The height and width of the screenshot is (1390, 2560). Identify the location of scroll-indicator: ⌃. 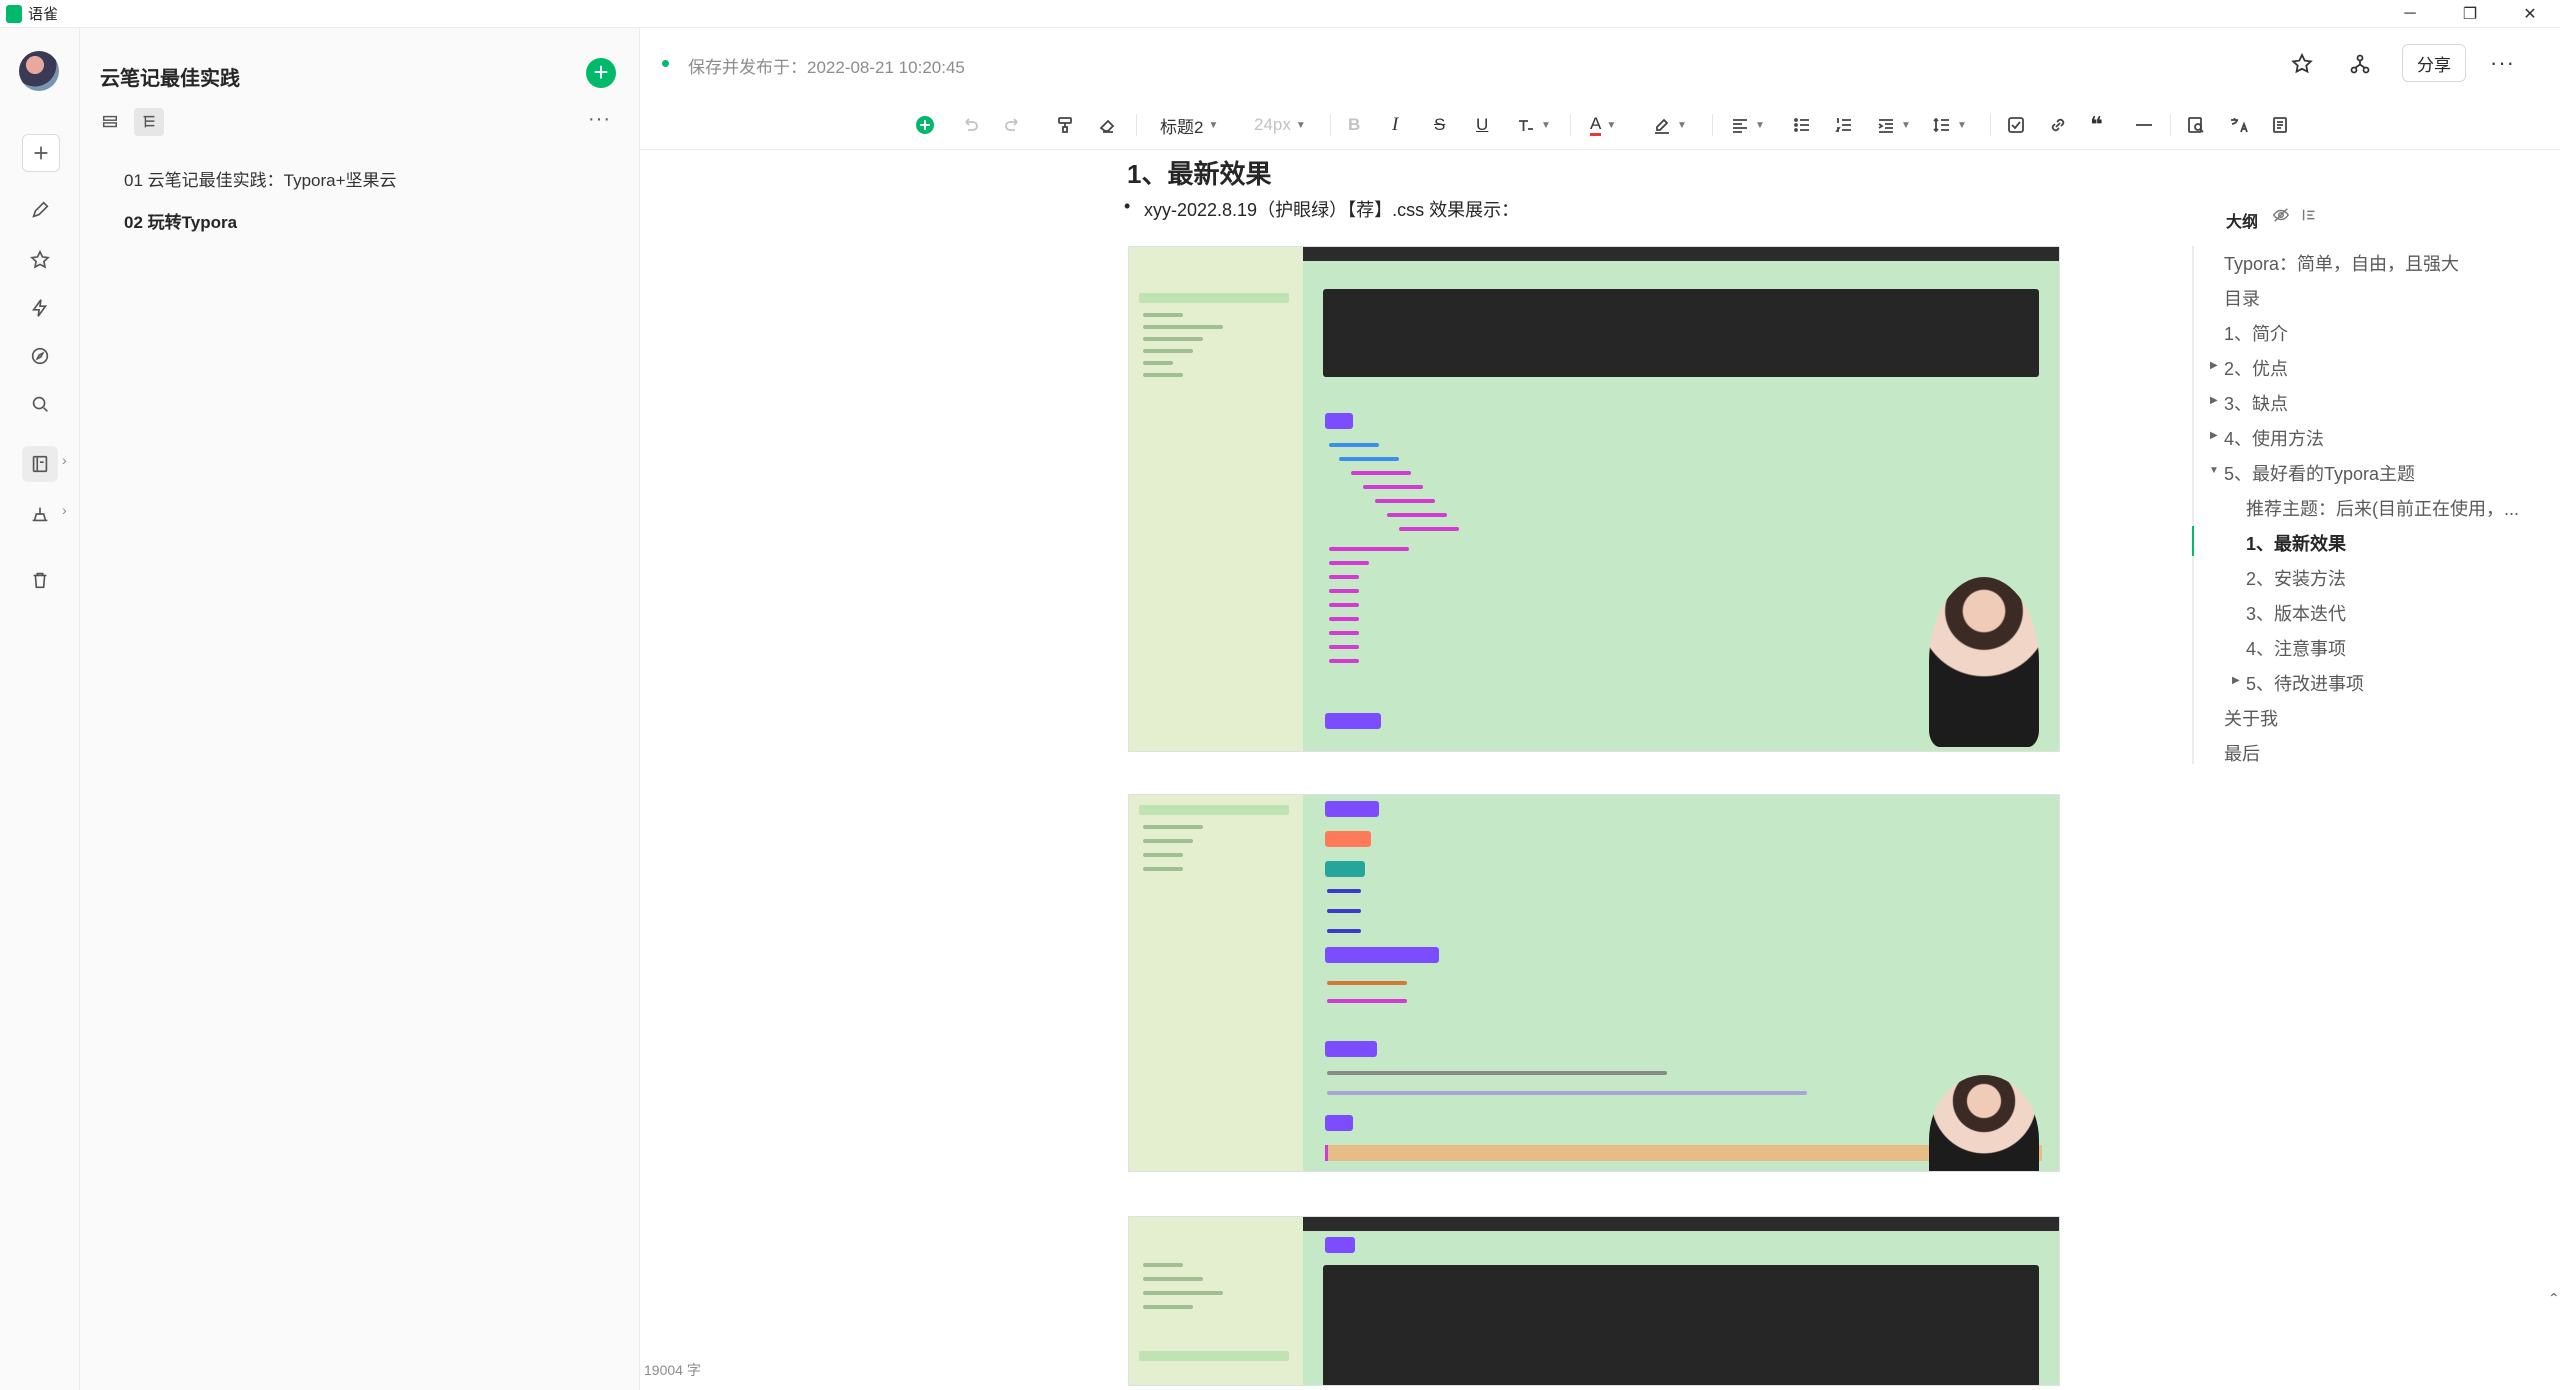
(2554, 1300).